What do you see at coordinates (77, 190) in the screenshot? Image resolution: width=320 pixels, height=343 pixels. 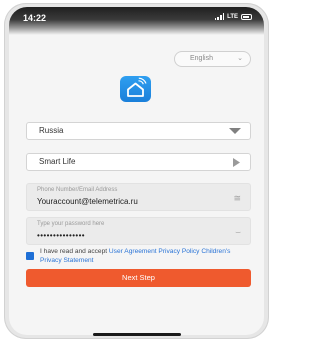 I see `account-placeholder: Phone Number/Email Address` at bounding box center [77, 190].